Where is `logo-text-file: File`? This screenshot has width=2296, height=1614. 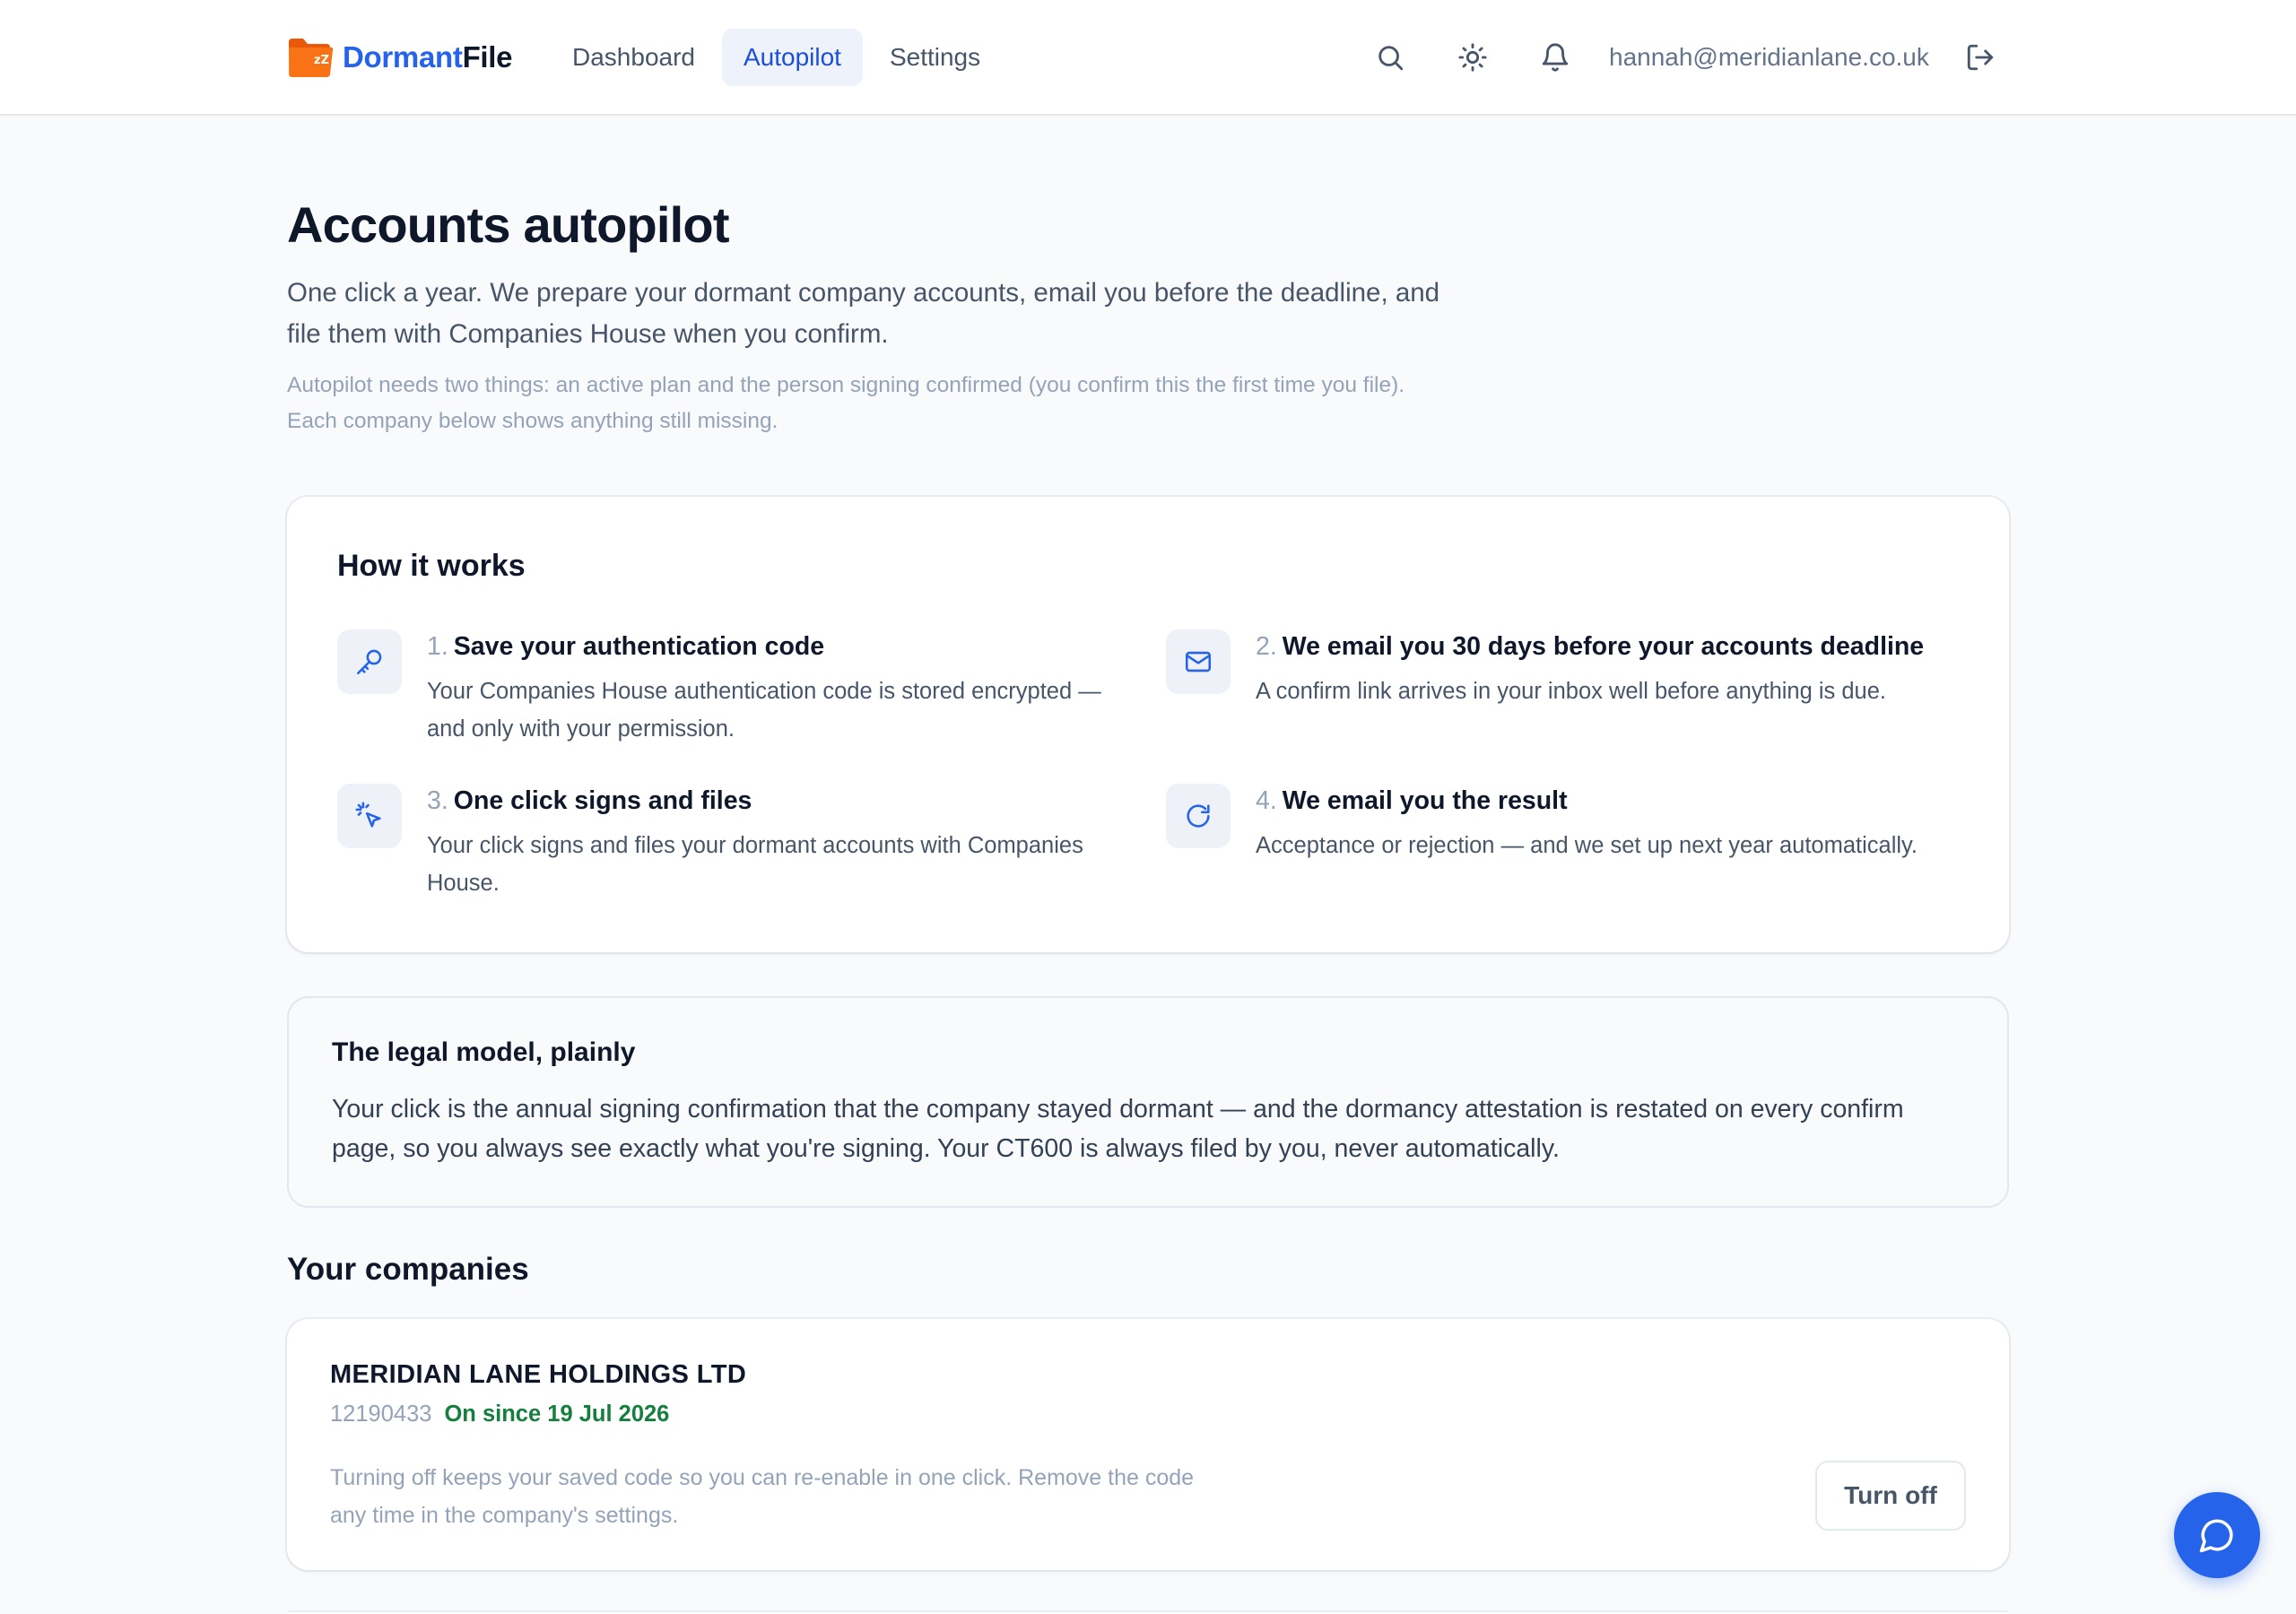 logo-text-file: File is located at coordinates (487, 57).